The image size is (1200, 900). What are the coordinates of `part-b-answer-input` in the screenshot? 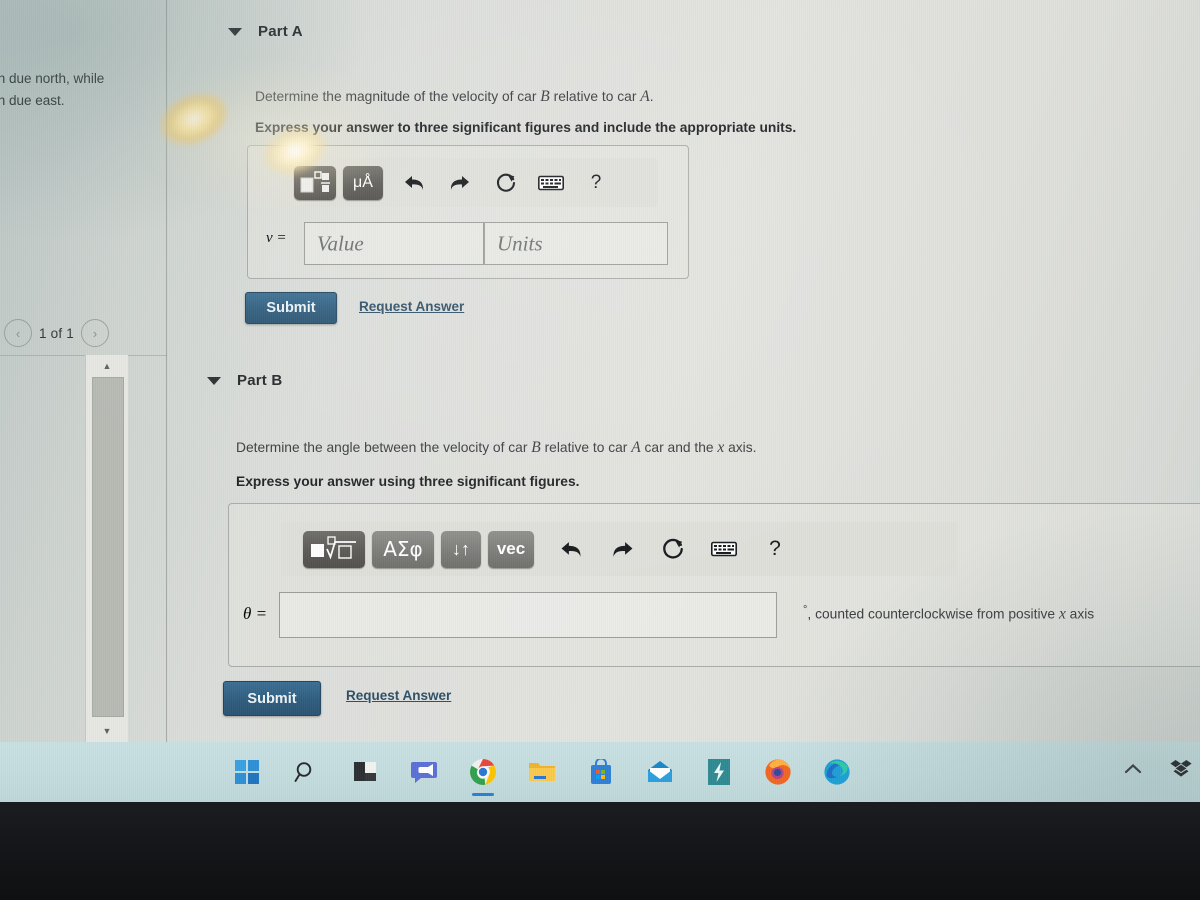 It's located at (528, 615).